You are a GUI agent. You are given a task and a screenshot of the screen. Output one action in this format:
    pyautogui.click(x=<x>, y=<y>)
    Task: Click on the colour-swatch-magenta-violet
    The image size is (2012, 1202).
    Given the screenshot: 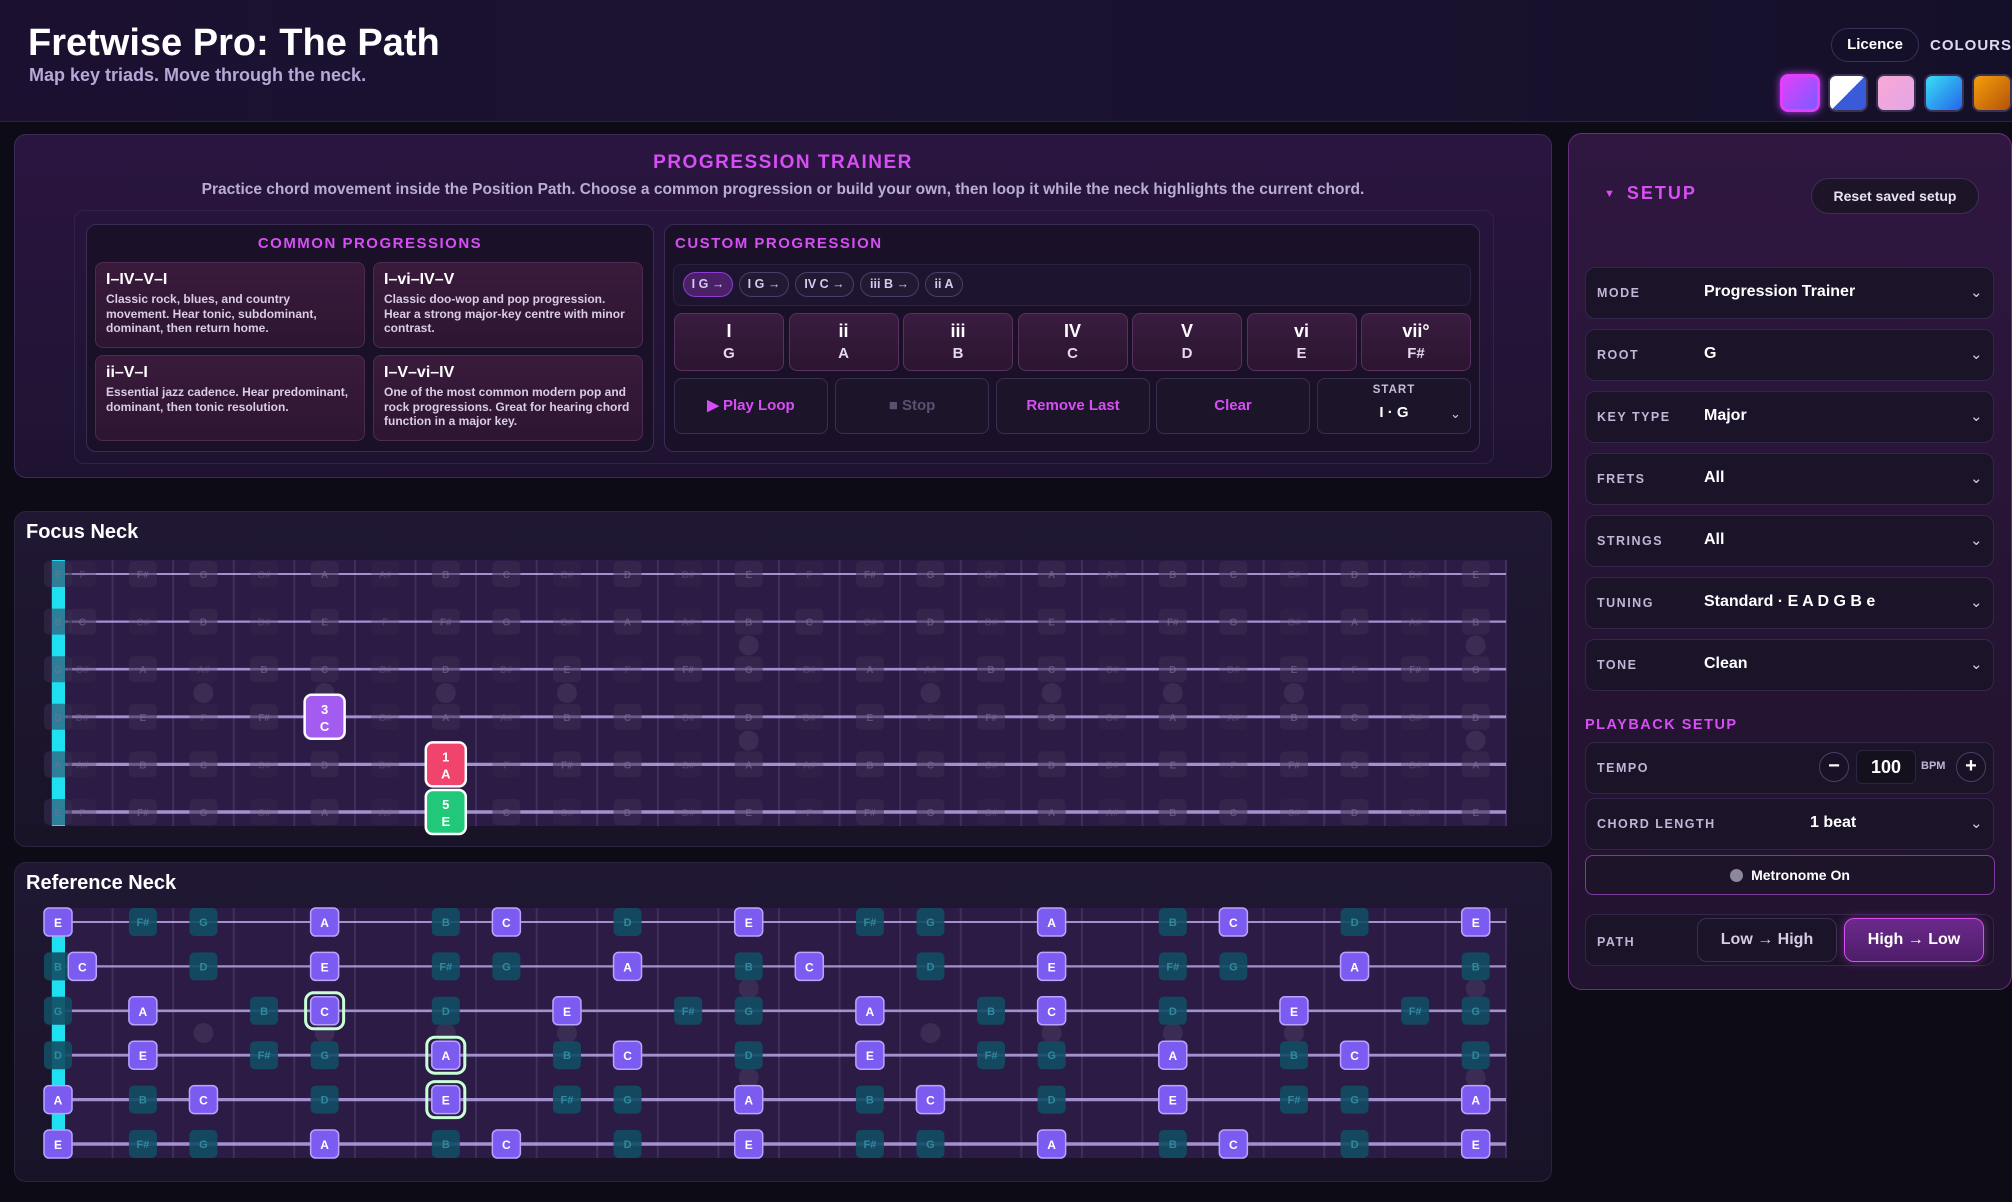 What is the action you would take?
    pyautogui.click(x=1800, y=93)
    